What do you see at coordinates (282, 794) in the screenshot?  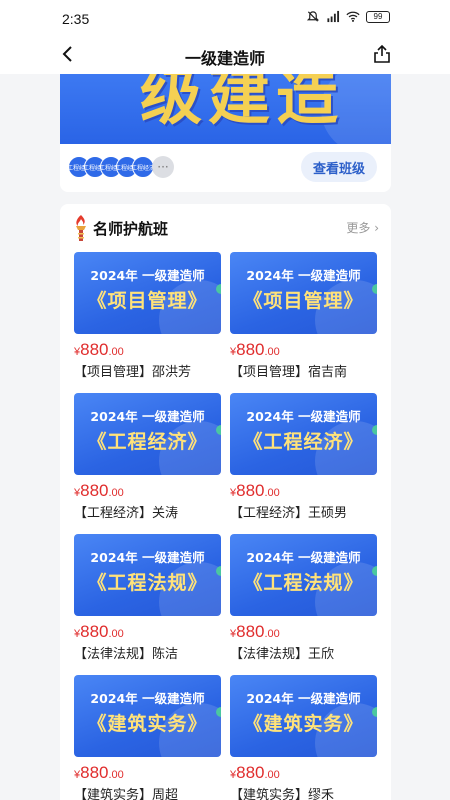 I see `course-title: 【建筑实务】缪禾` at bounding box center [282, 794].